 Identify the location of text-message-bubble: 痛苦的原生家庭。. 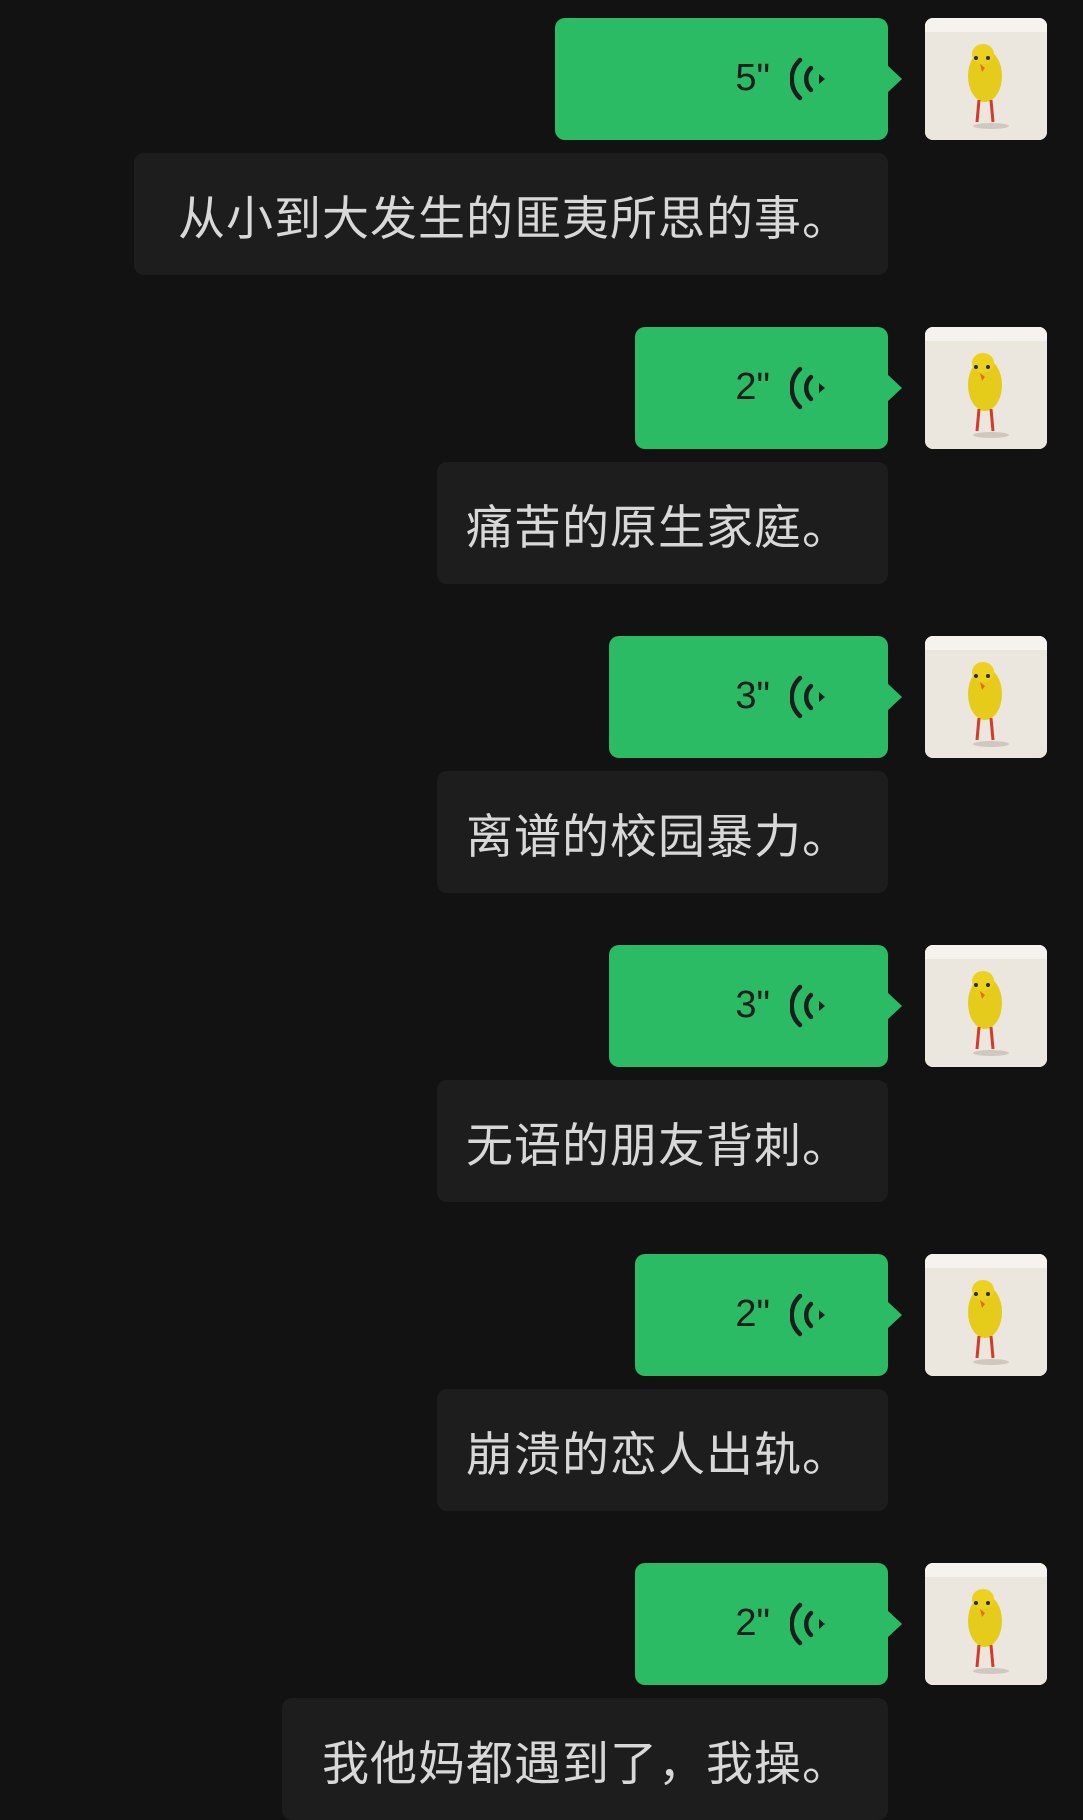
(662, 523).